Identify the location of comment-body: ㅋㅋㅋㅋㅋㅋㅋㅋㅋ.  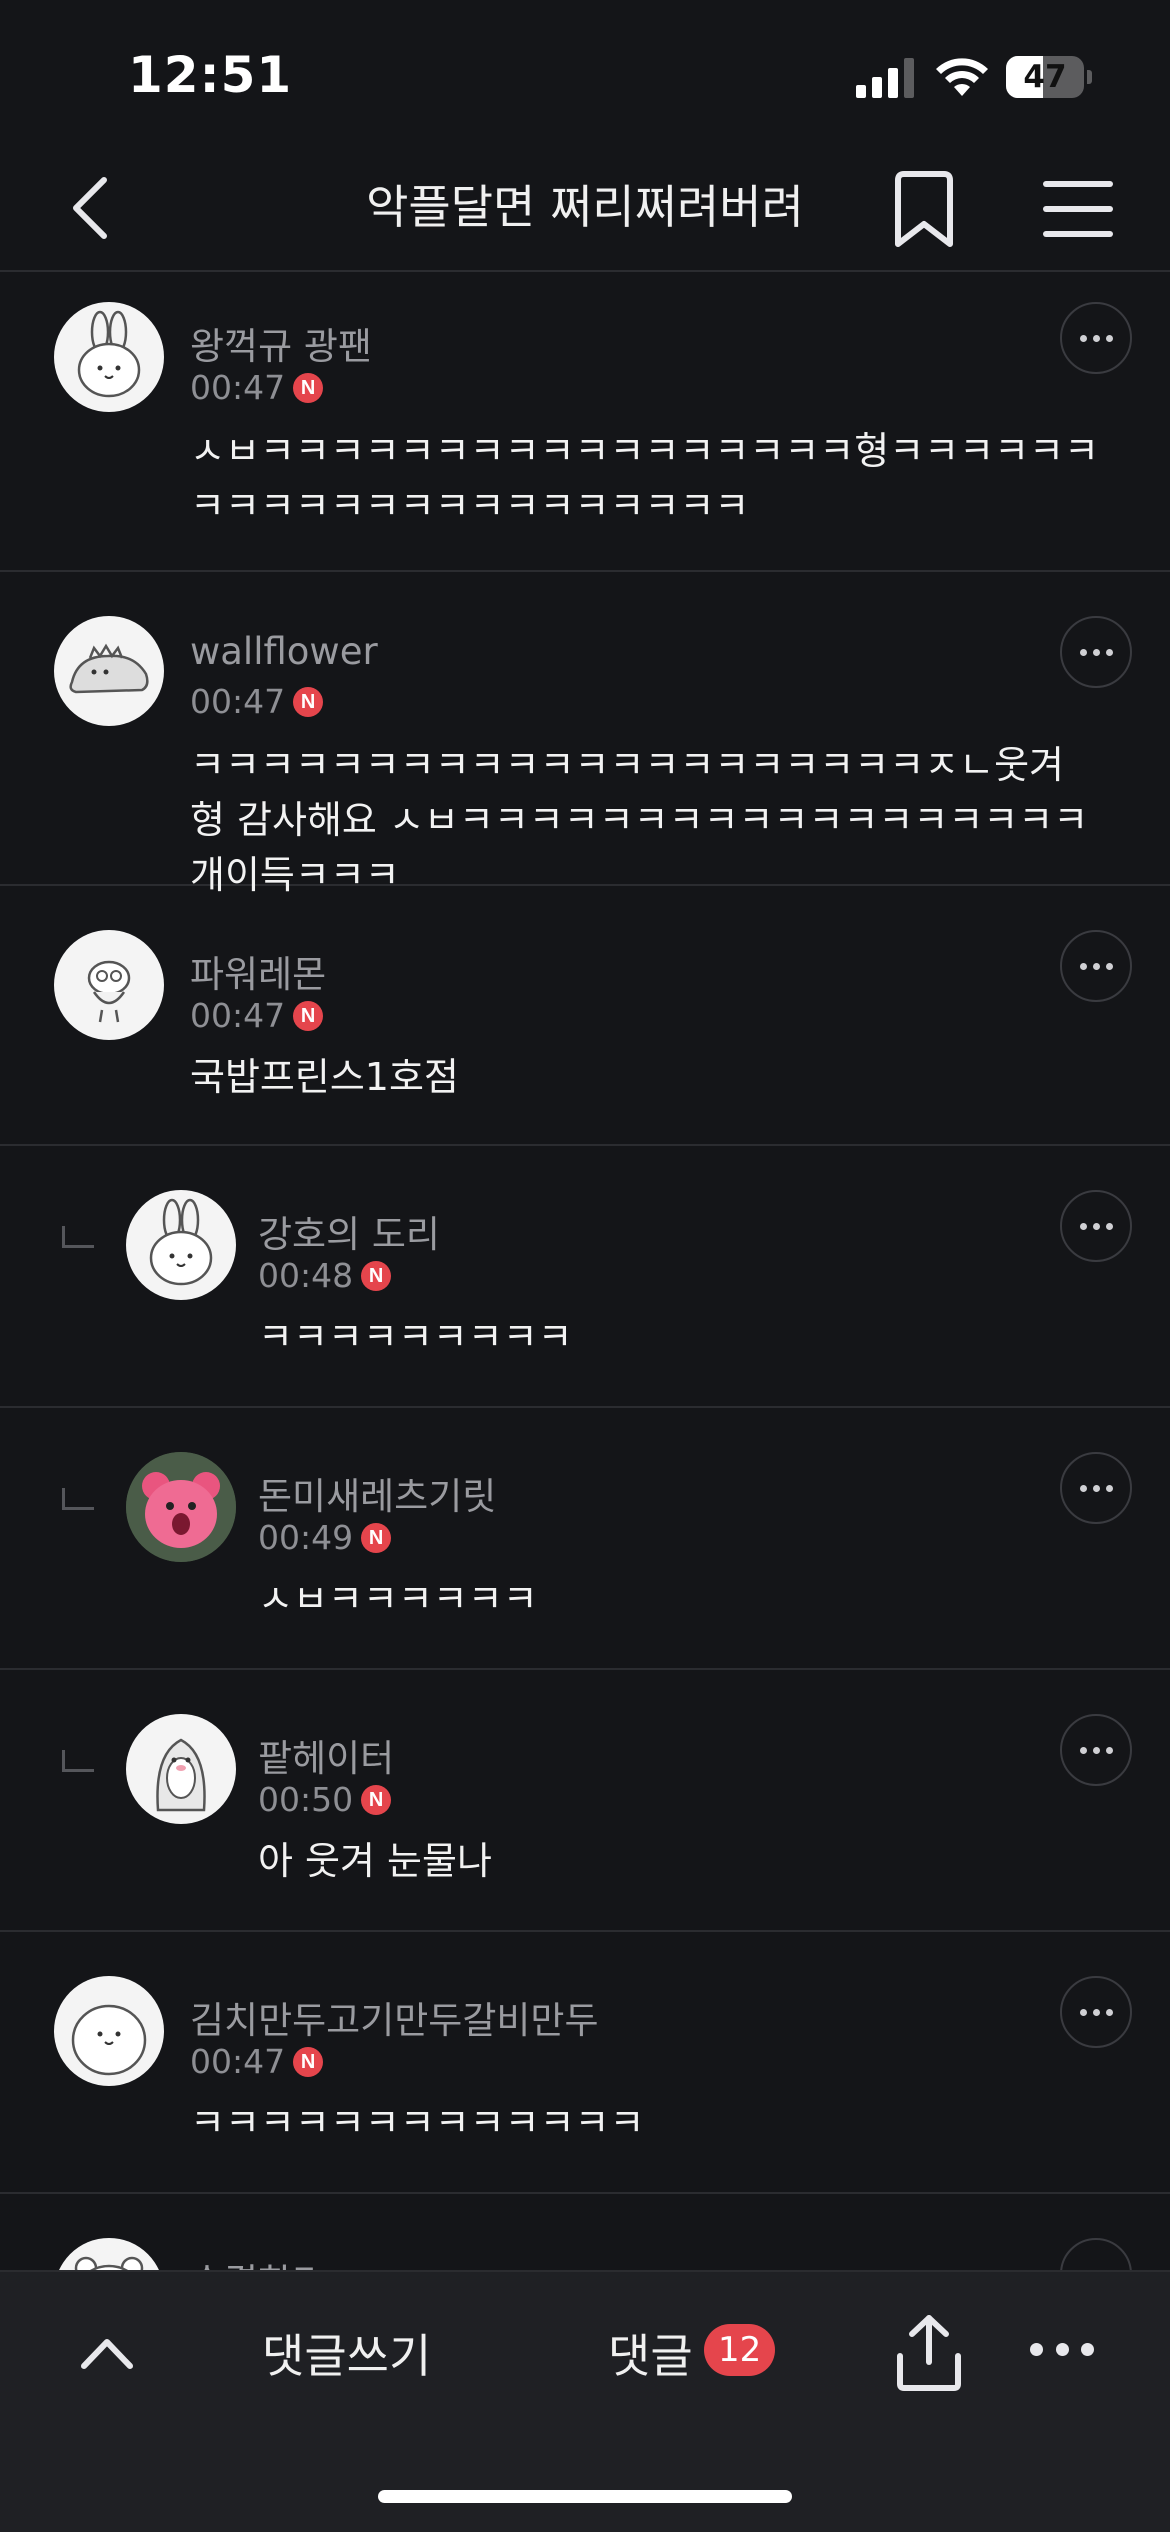
(415, 1337).